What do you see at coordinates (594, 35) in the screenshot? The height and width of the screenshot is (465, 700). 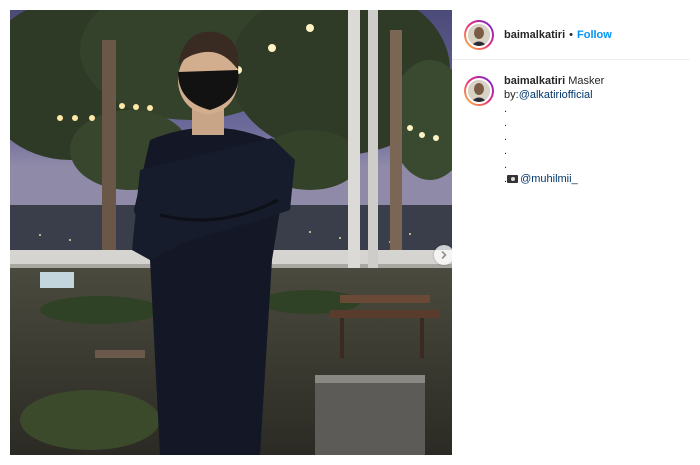 I see `follow-button: Follow` at bounding box center [594, 35].